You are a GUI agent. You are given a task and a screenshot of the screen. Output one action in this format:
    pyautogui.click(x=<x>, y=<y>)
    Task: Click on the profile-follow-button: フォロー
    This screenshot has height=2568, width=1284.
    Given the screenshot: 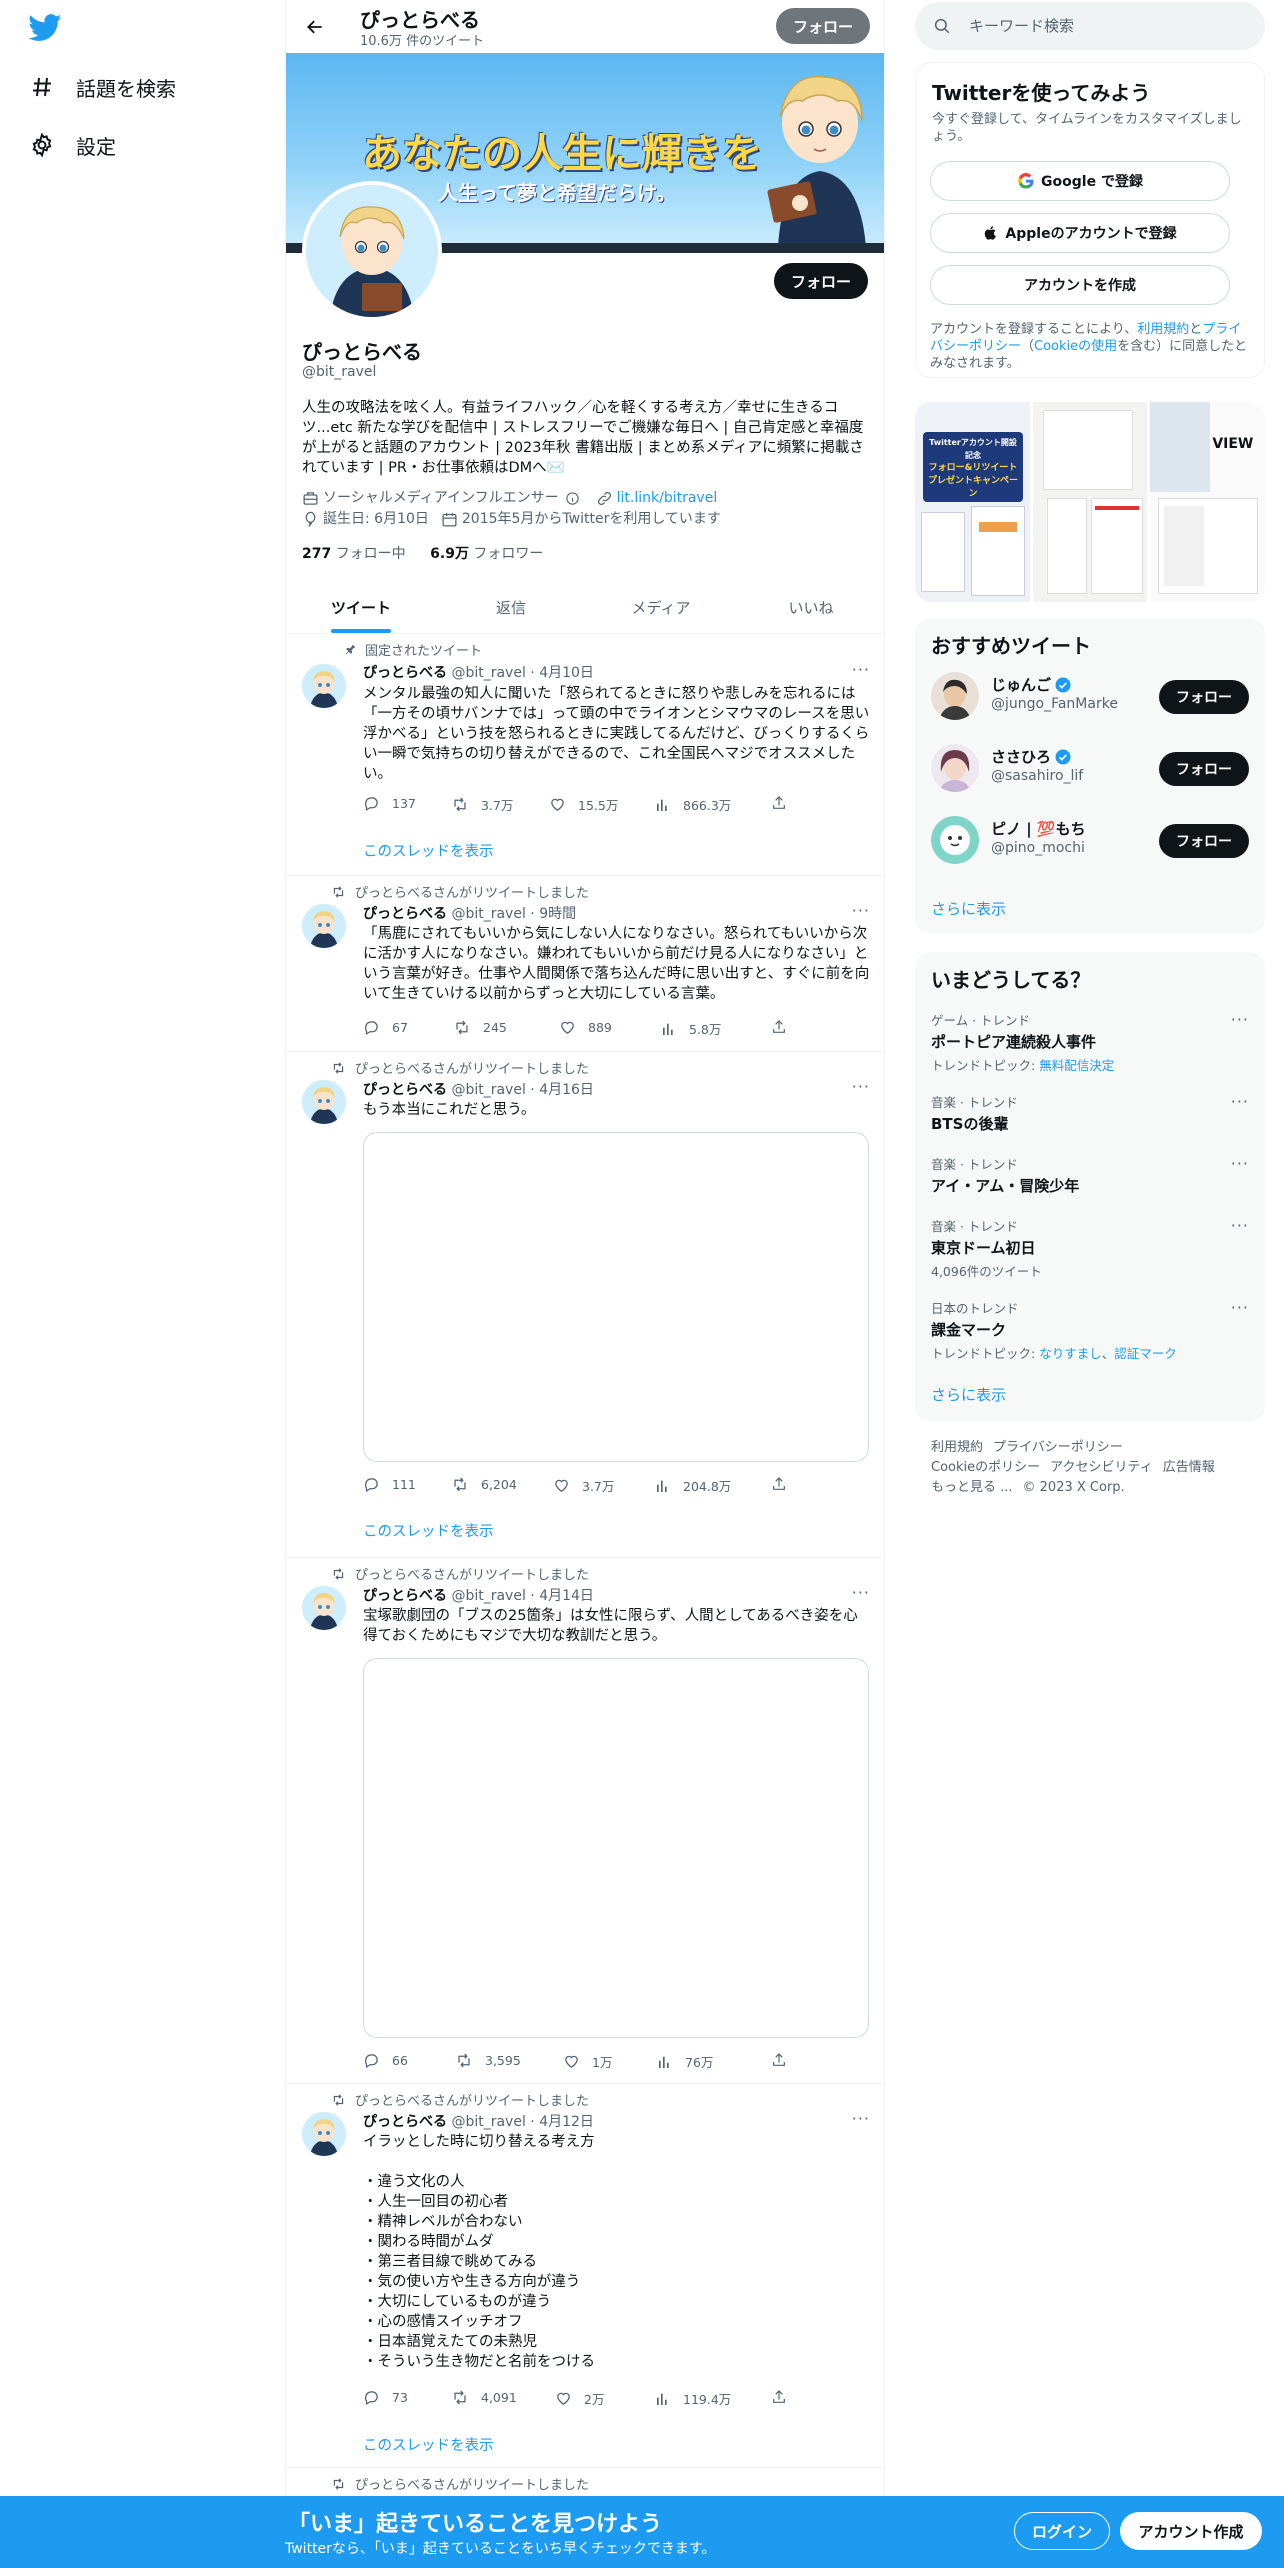 What is the action you would take?
    pyautogui.click(x=821, y=281)
    